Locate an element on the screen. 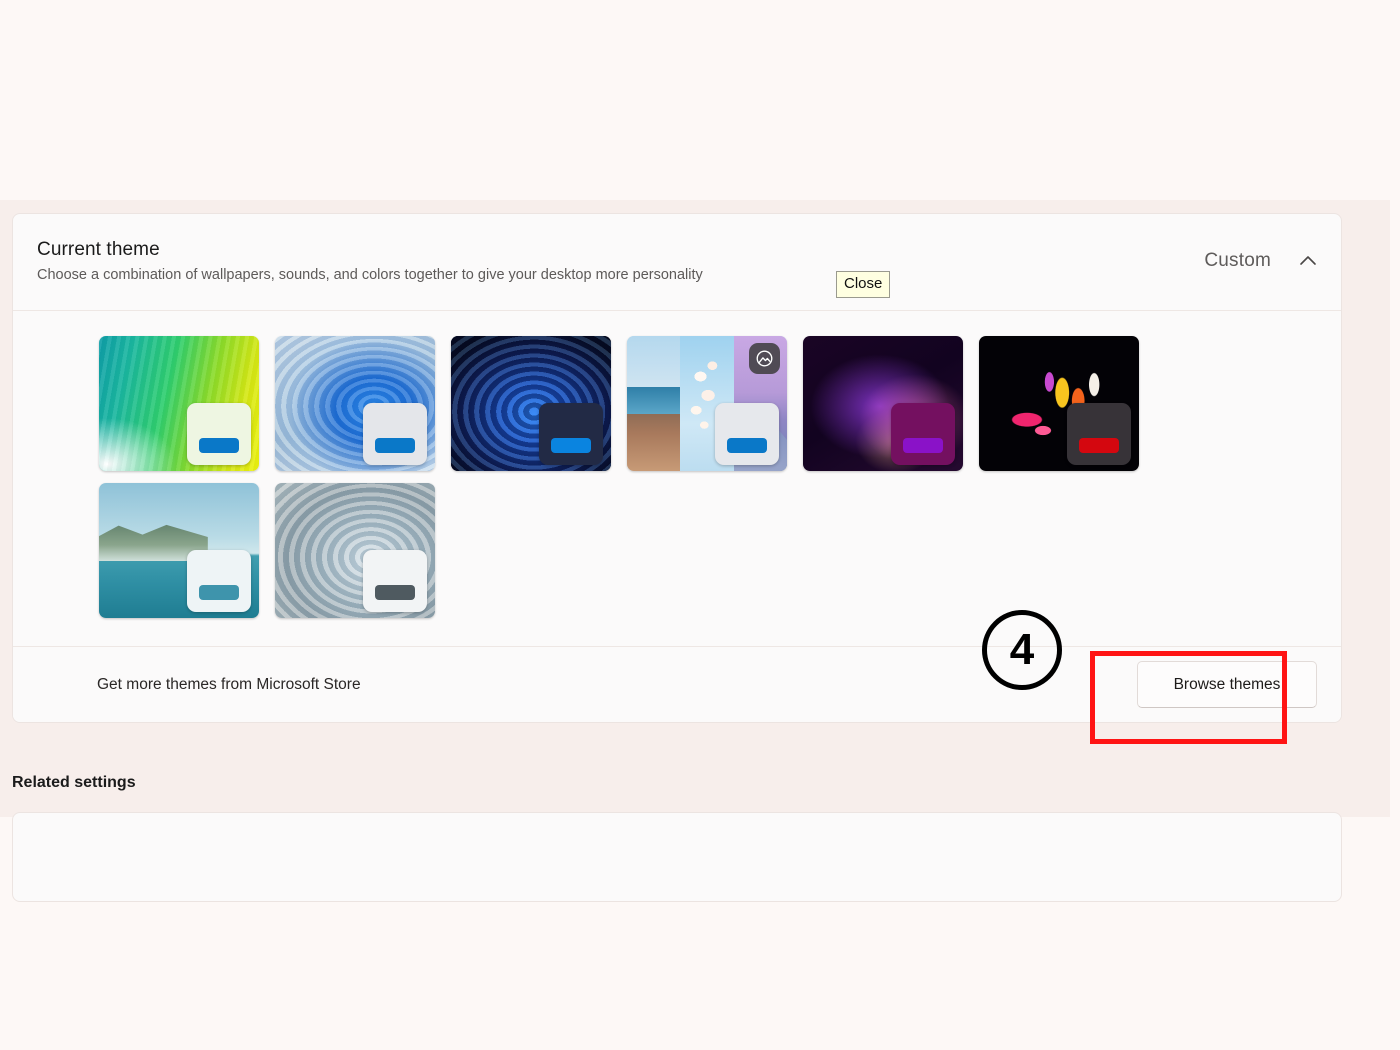  step-number-badge: 4 is located at coordinates (1022, 650).